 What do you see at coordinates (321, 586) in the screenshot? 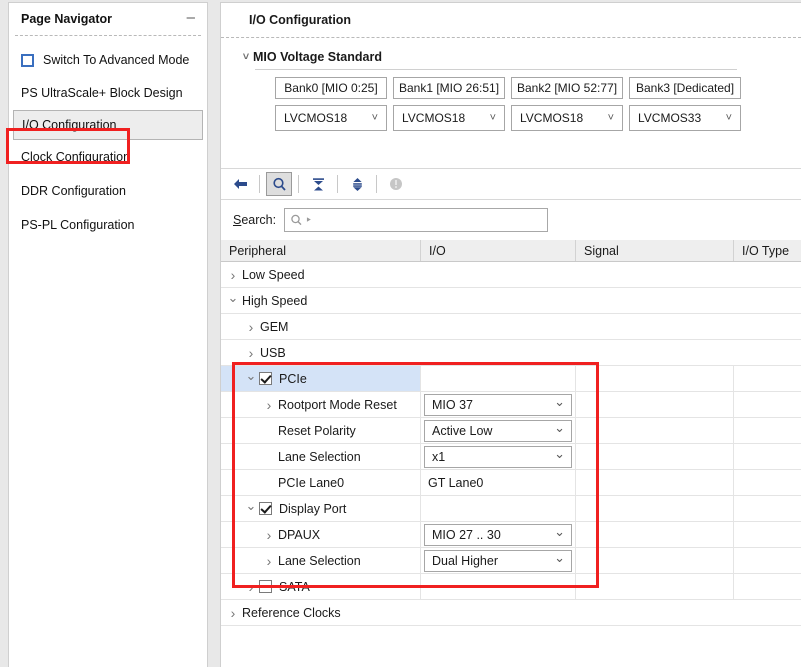
I see `cell-peripheral: › SATA` at bounding box center [321, 586].